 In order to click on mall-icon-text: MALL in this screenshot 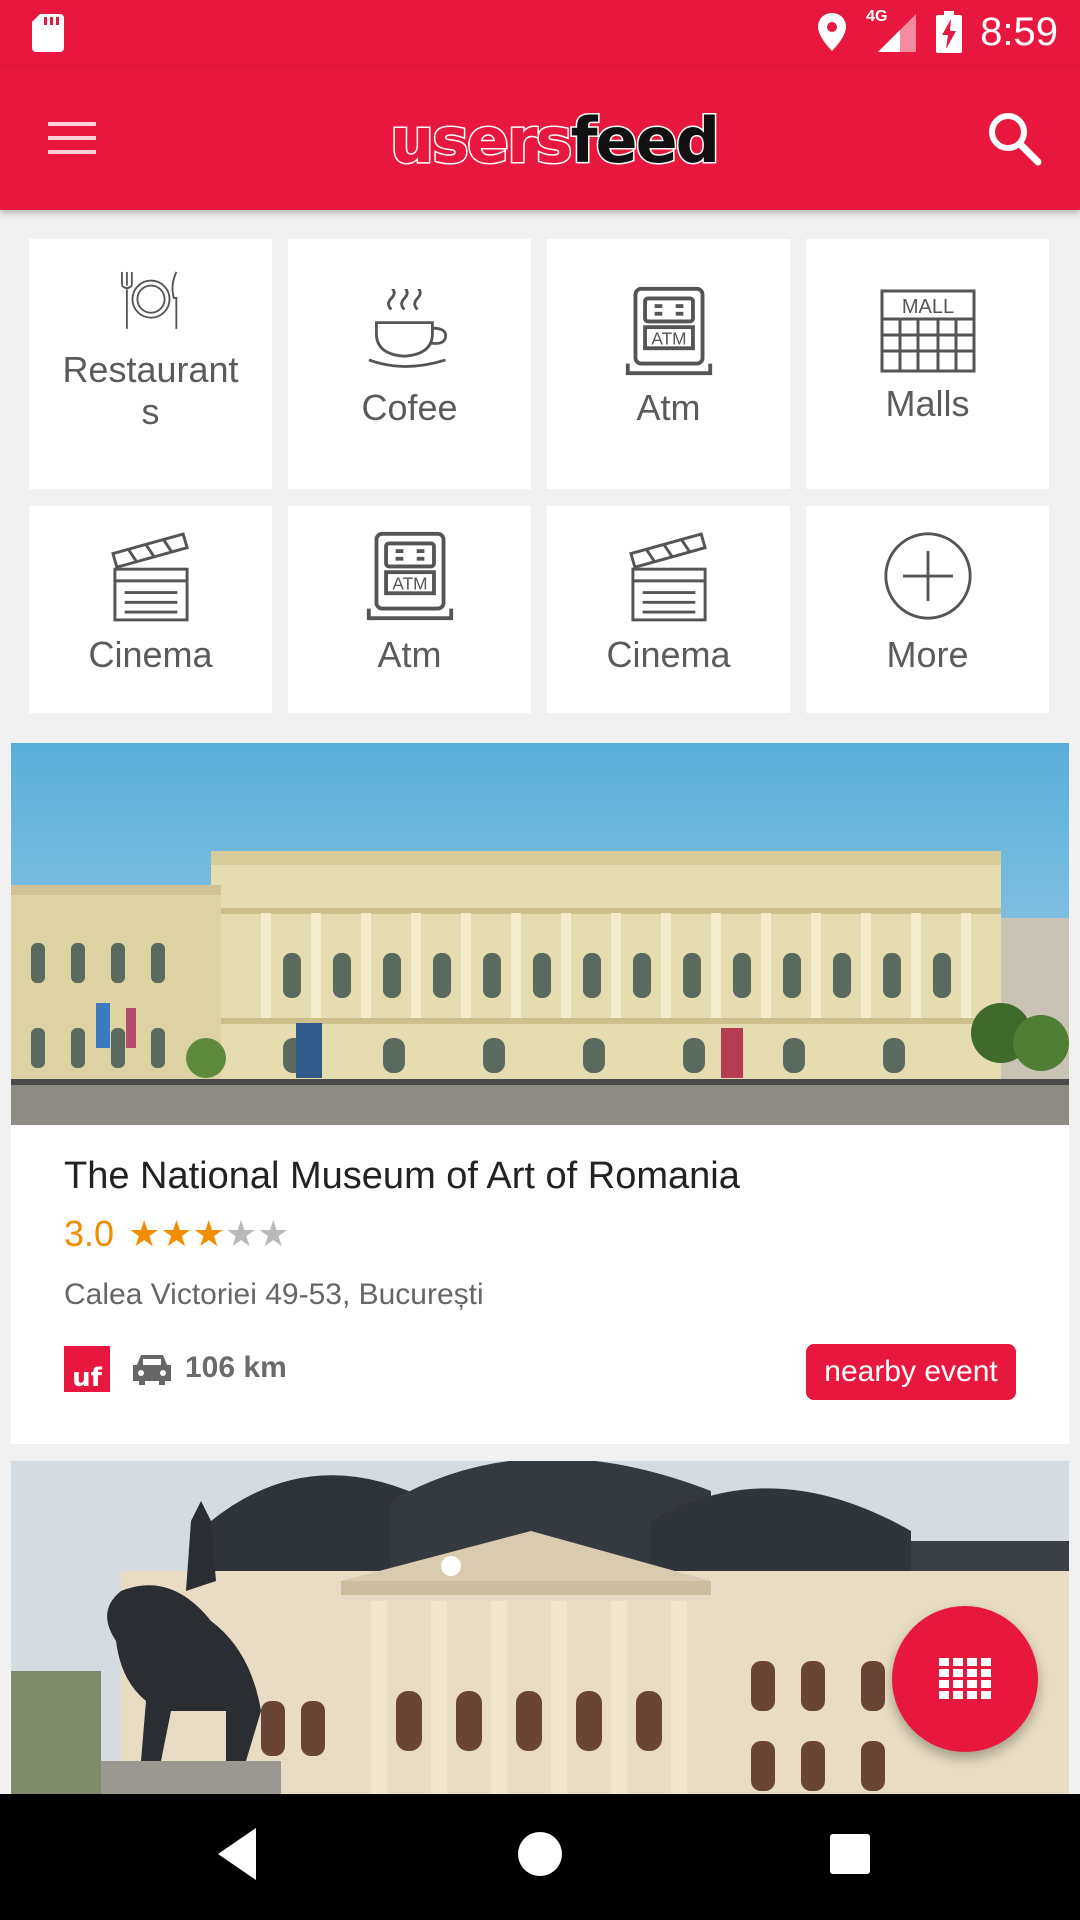, I will do `click(927, 307)`.